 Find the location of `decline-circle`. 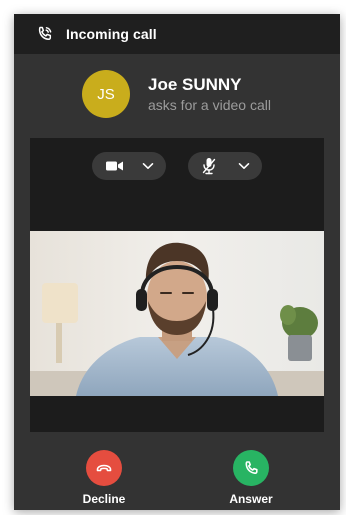

decline-circle is located at coordinates (104, 468).